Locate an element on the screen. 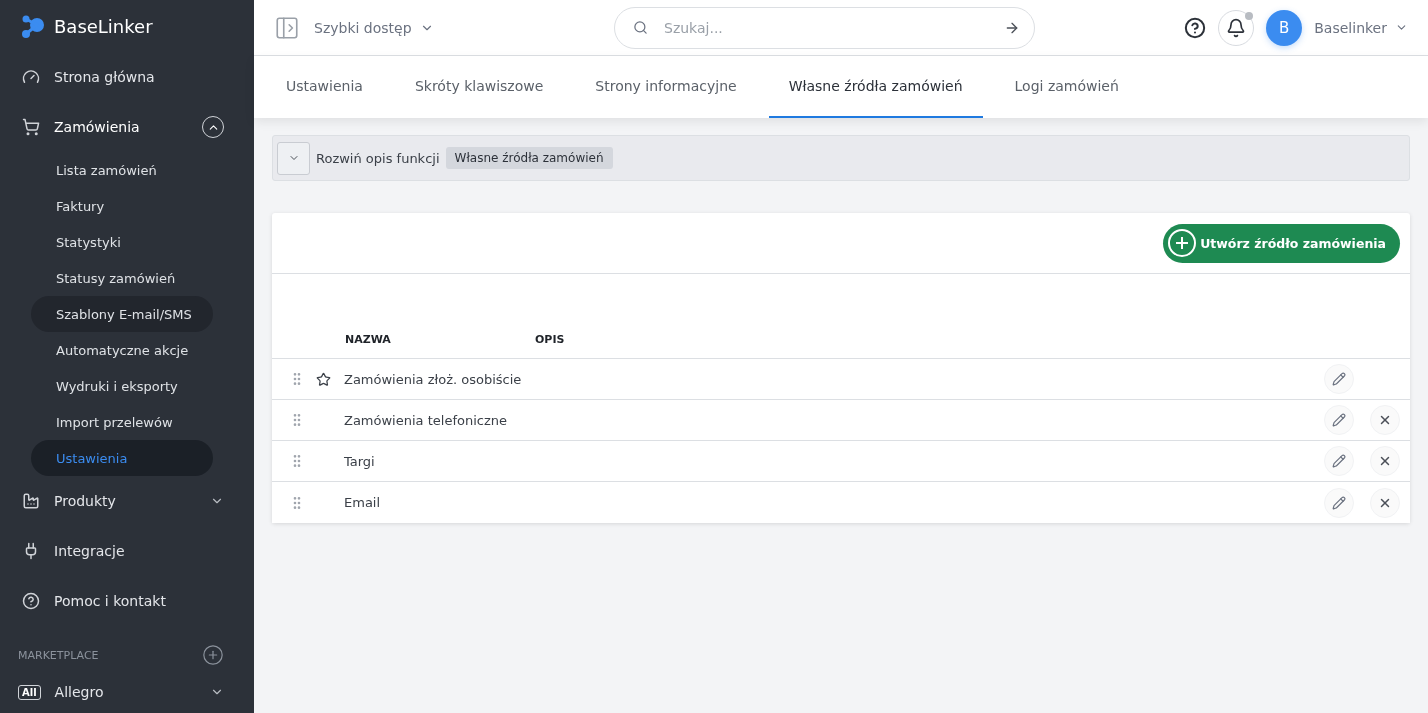  star-icon is located at coordinates (323, 379).